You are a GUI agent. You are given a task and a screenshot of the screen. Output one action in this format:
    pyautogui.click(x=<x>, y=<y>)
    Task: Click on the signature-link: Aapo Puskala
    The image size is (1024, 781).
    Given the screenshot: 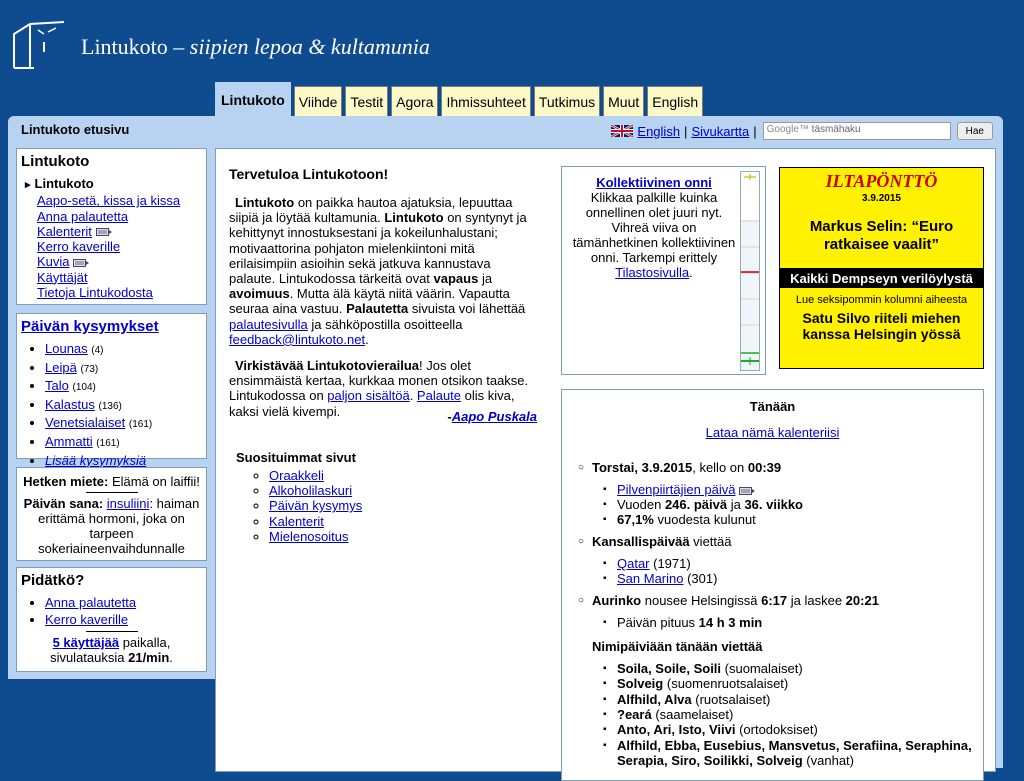 What is the action you would take?
    pyautogui.click(x=494, y=416)
    